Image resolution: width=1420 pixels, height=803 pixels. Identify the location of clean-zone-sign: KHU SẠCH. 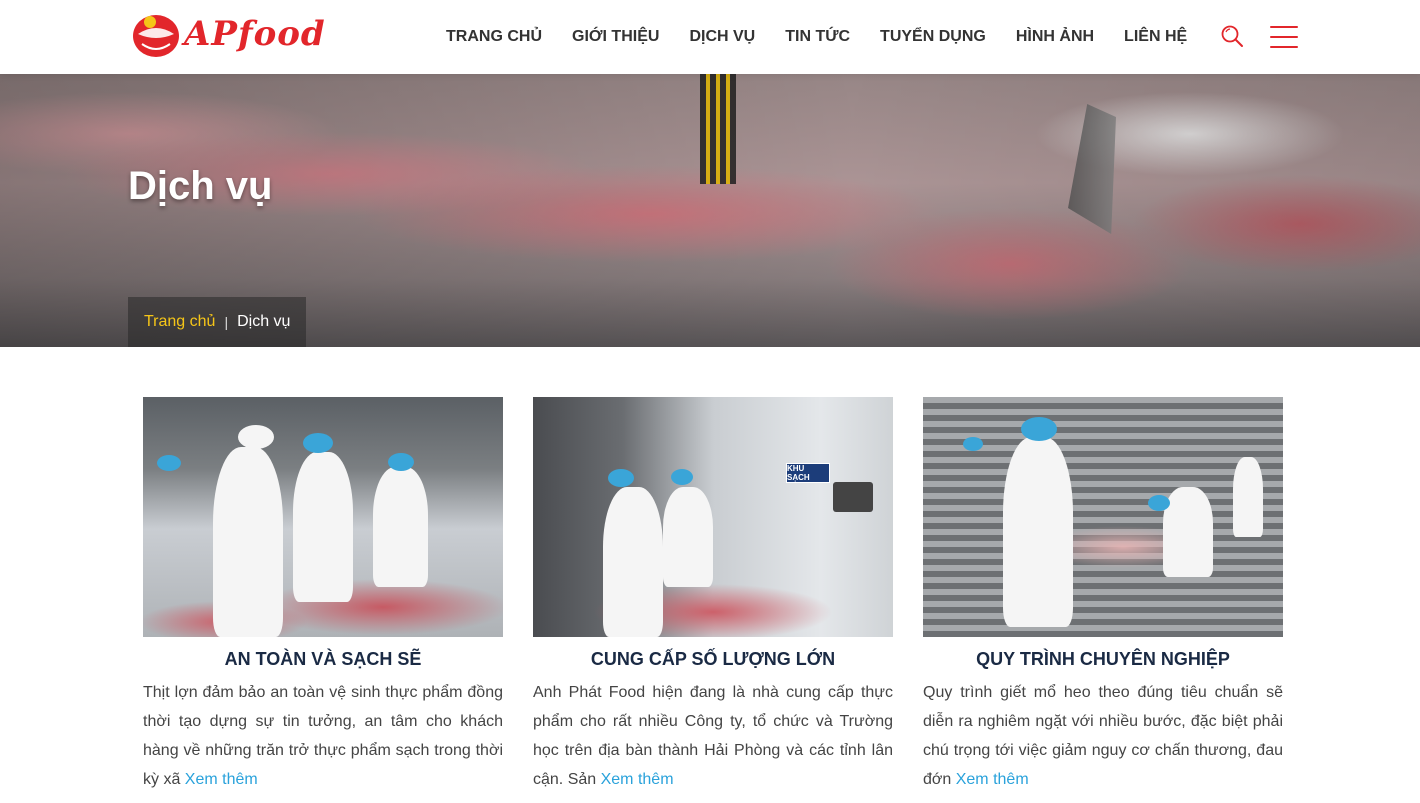
(808, 473).